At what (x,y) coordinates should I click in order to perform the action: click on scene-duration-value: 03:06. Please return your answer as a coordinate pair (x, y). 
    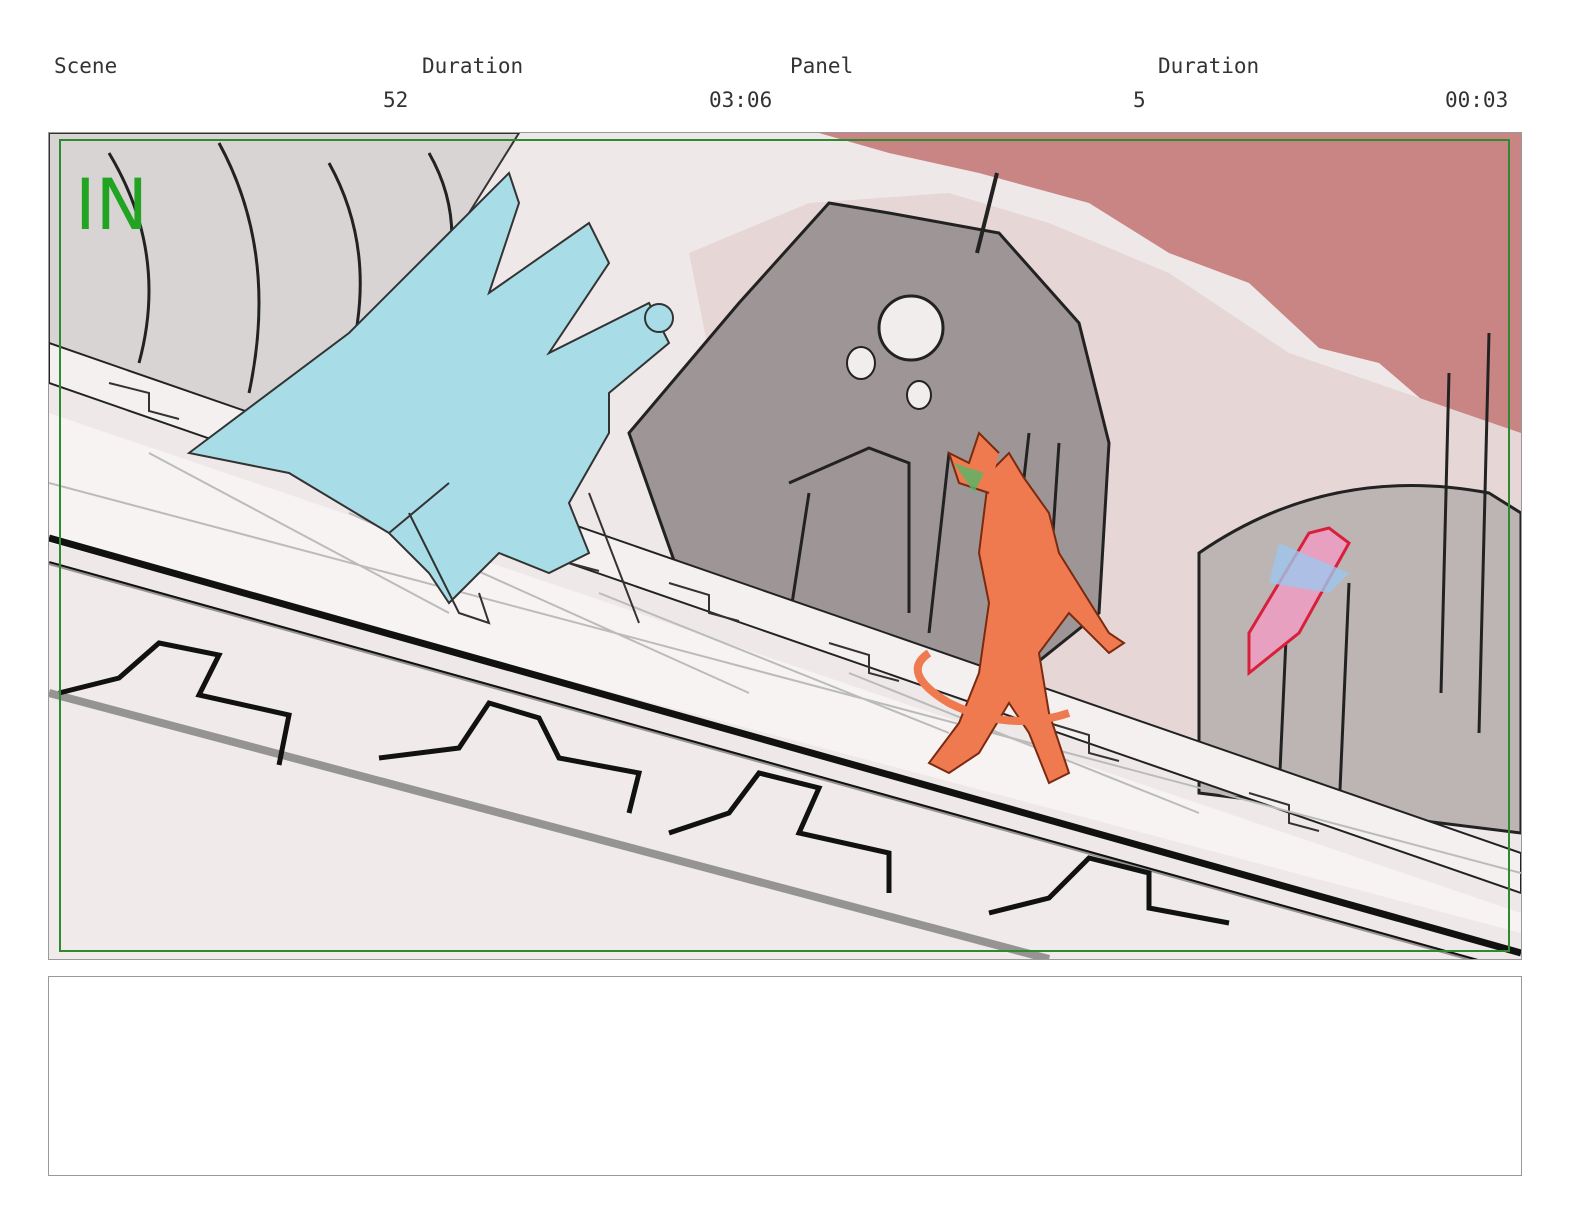
    Looking at the image, I should click on (741, 100).